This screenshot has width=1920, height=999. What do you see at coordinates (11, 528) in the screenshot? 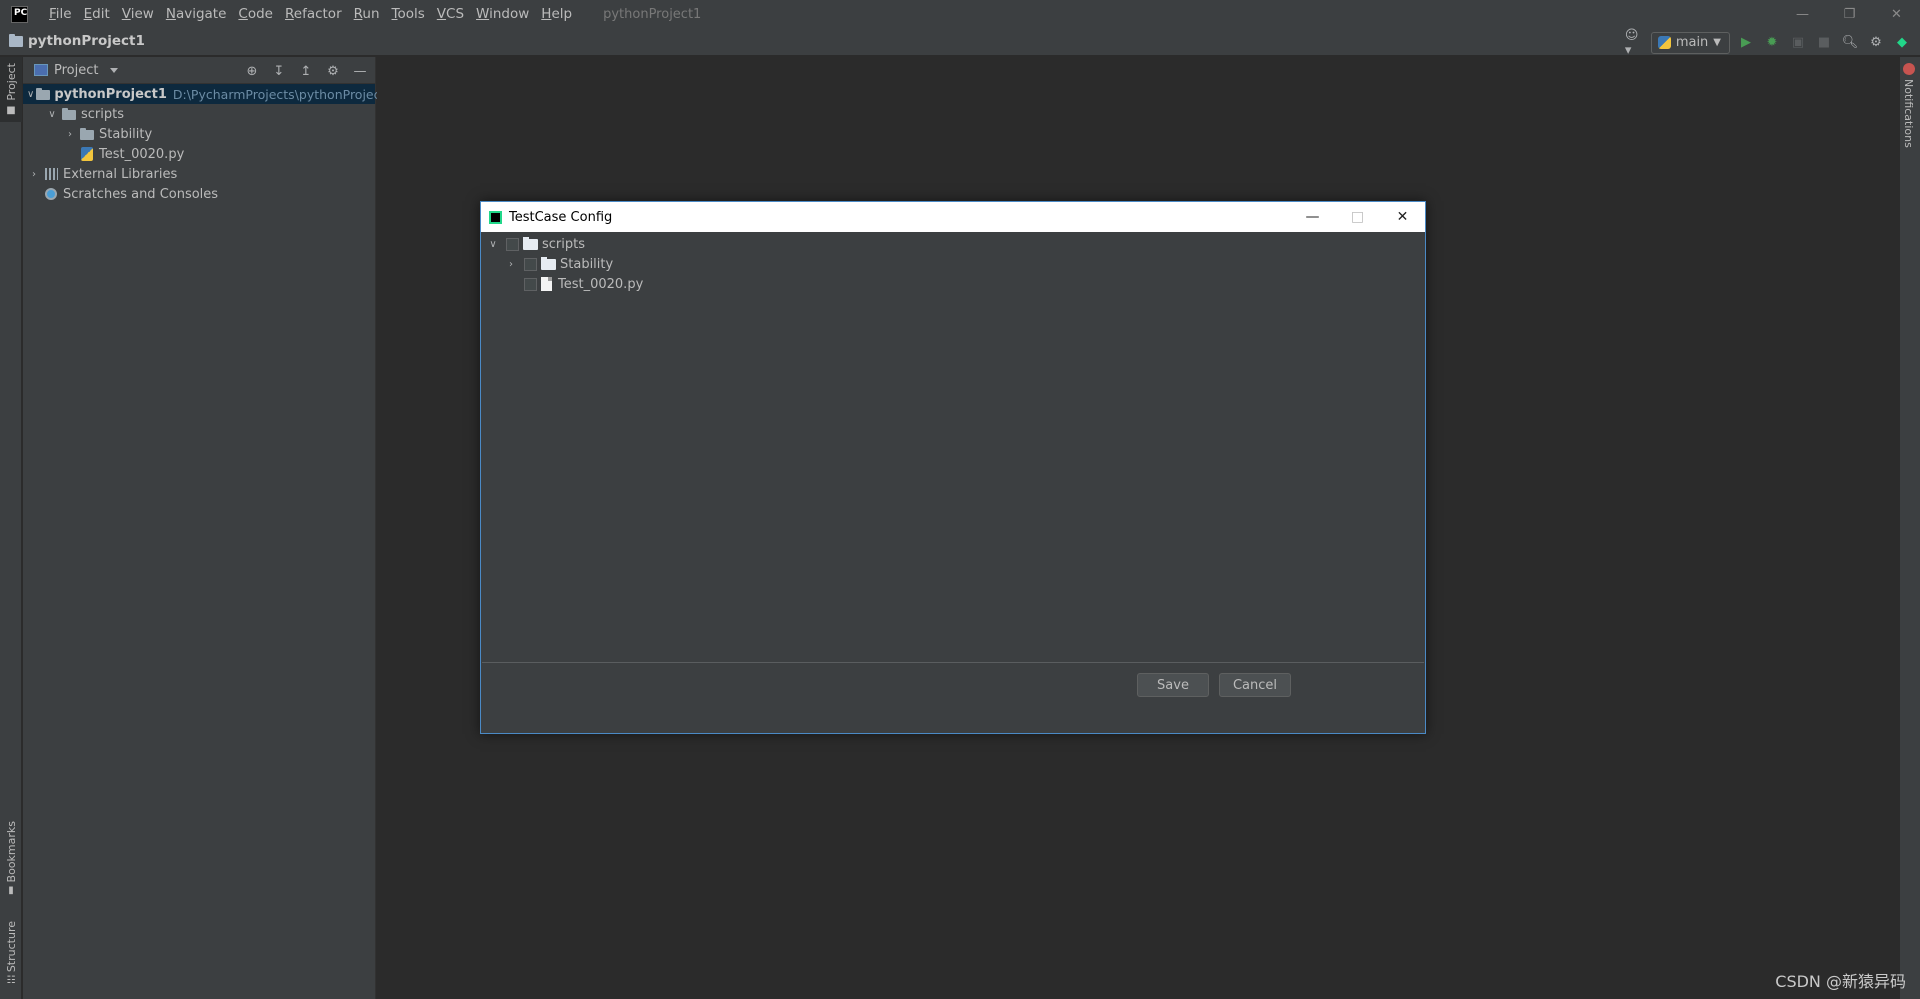
I see `left-tool-strip: Project ■ Bookmarks ▮ Structure ☷` at bounding box center [11, 528].